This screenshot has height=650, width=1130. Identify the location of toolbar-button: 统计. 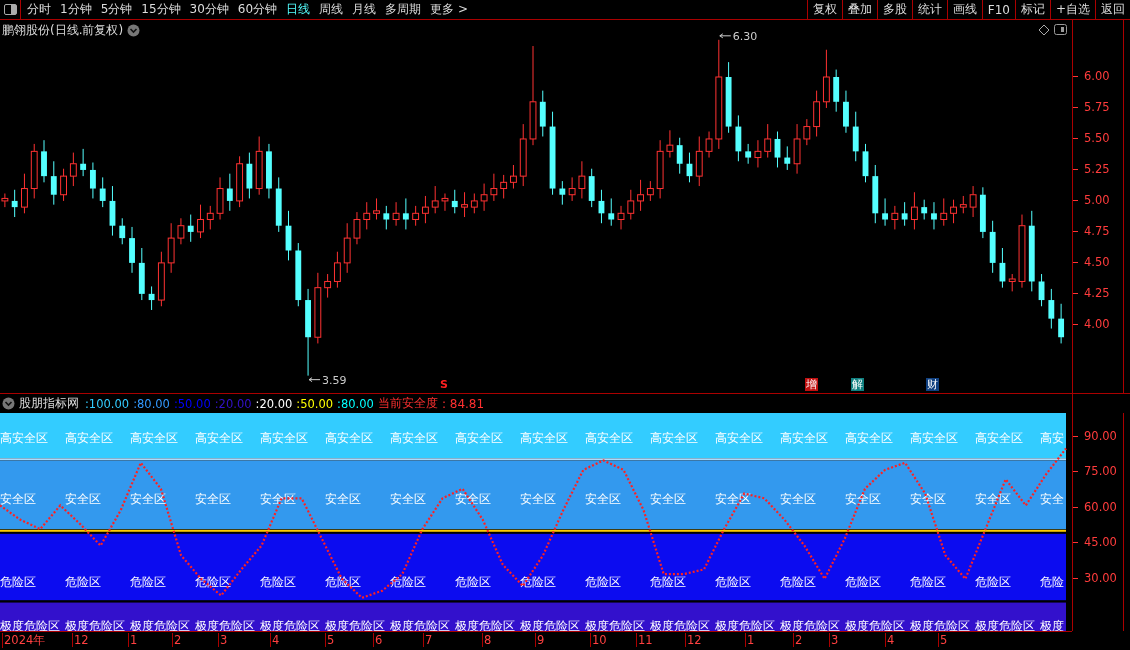
(929, 9).